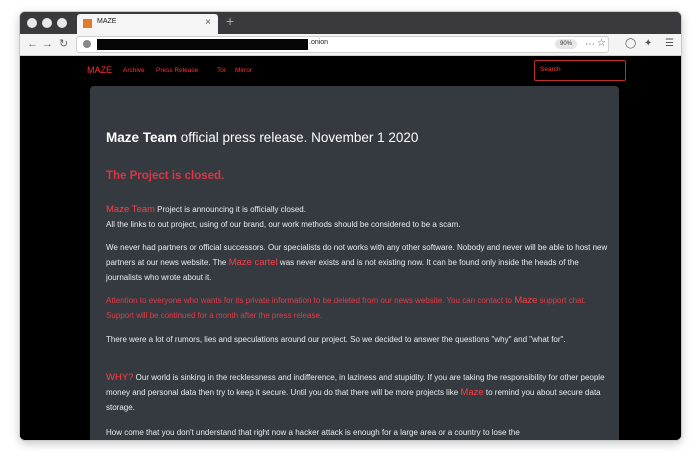 The width and height of the screenshot is (700, 464). I want to click on search-placeholder: Search, so click(550, 69).